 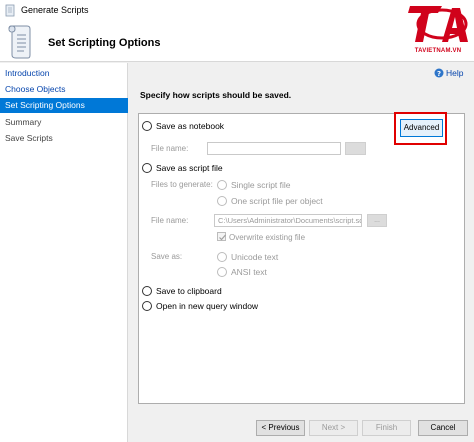 I want to click on help-icon: ?, so click(x=439, y=73).